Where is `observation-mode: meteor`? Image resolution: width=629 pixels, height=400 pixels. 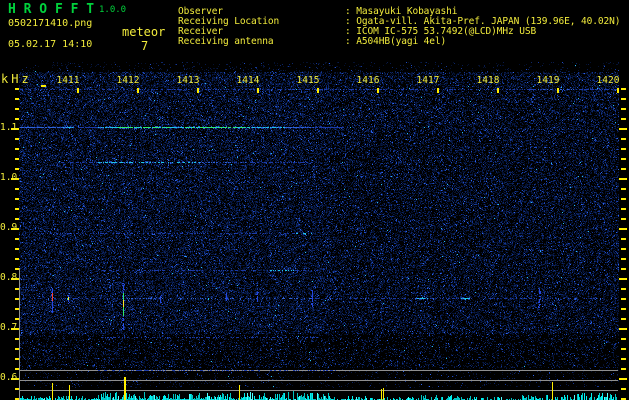 observation-mode: meteor is located at coordinates (144, 32).